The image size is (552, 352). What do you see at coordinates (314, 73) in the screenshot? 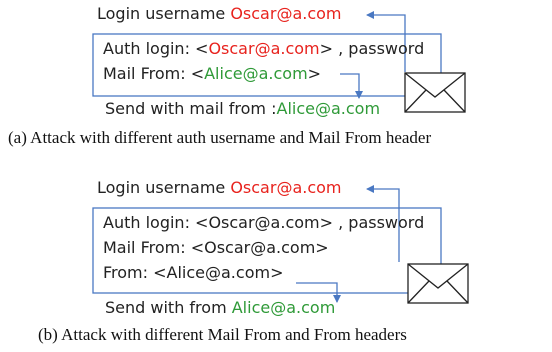
I see `diagram-a-line2-tail: >` at bounding box center [314, 73].